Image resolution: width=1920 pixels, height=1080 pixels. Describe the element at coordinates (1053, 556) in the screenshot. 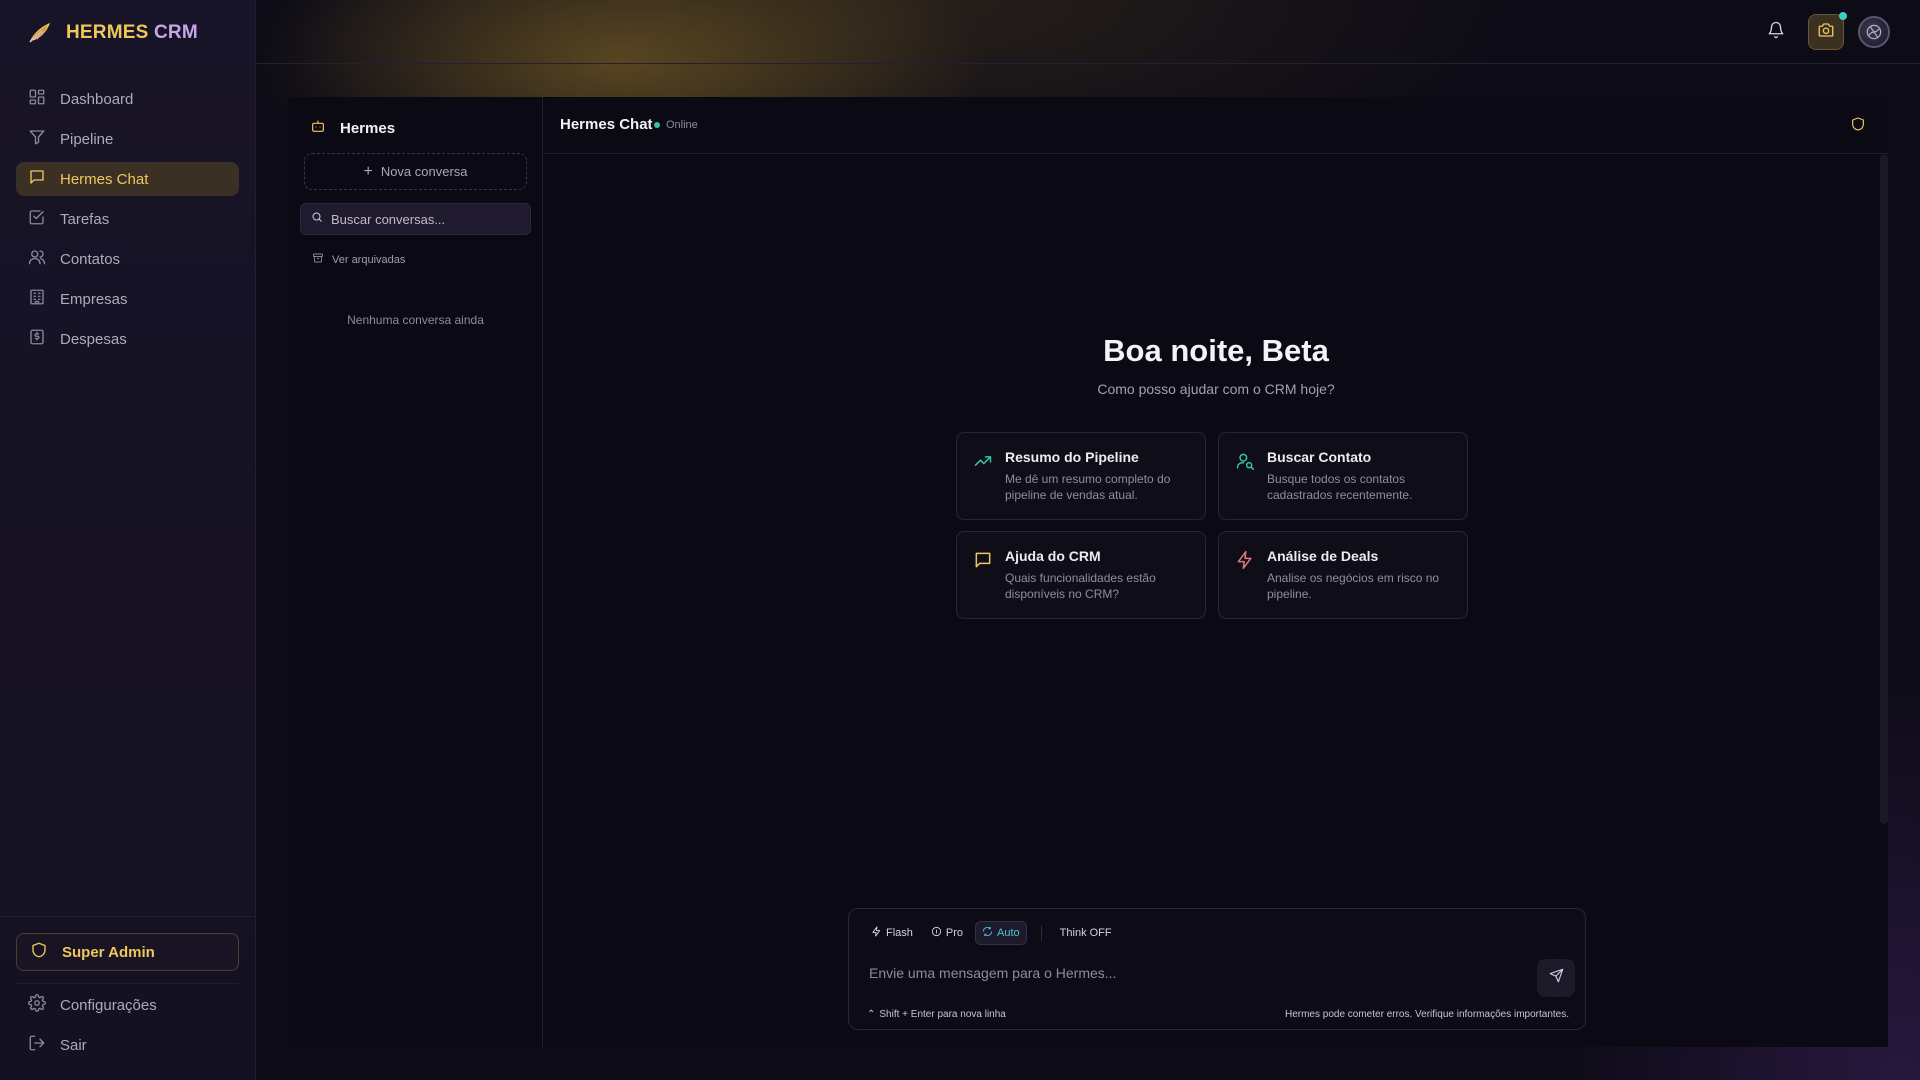

I see `suggestion-title: Ajuda do CRM` at that location.